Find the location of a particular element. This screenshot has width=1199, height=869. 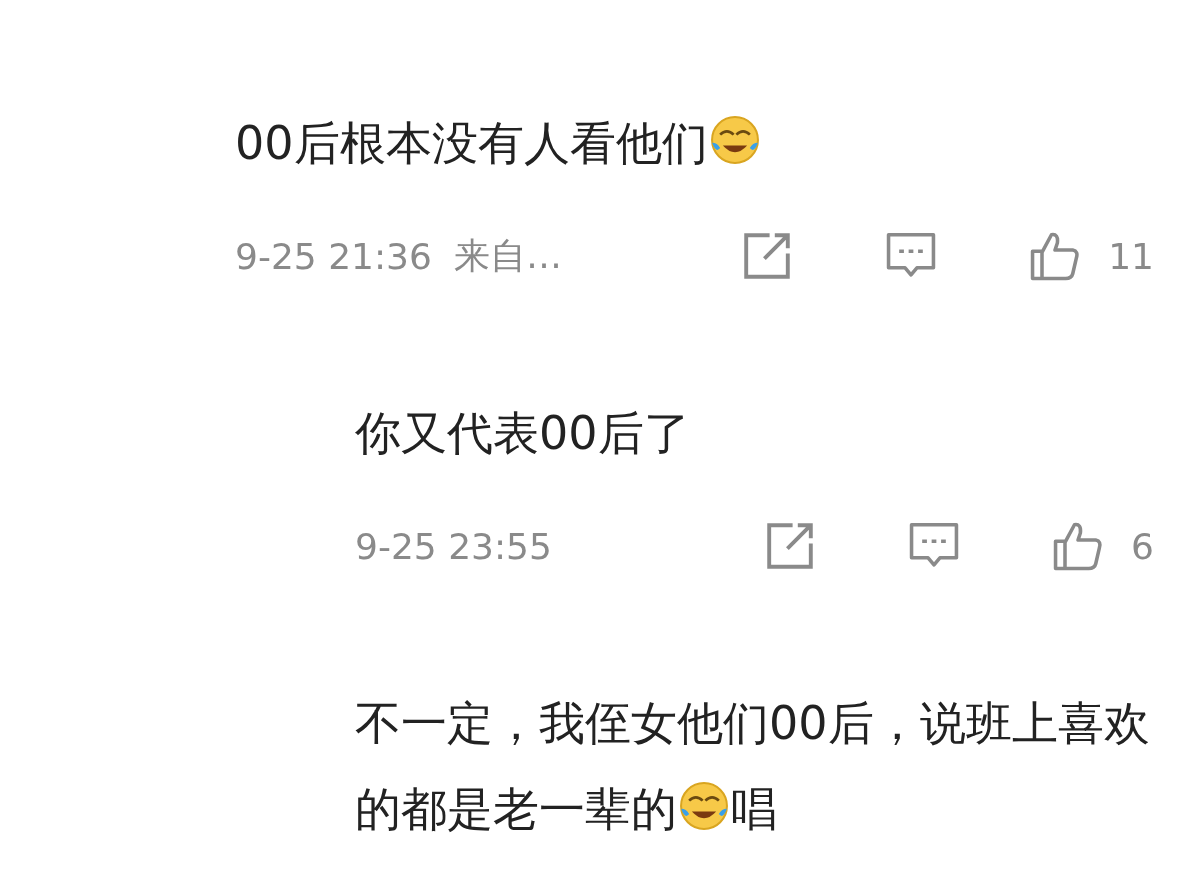

reply-text: 不一定，我侄女他们00后，说班上喜欢的都是老一辈的 唱 is located at coordinates (753, 766).